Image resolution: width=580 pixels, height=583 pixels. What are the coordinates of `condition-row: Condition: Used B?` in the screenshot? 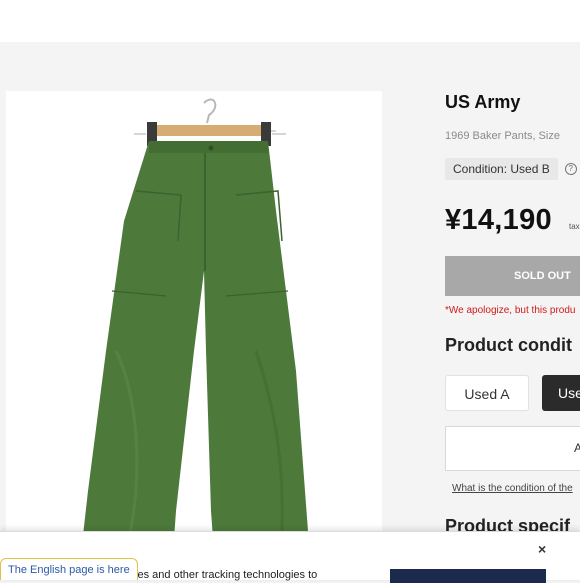 It's located at (511, 169).